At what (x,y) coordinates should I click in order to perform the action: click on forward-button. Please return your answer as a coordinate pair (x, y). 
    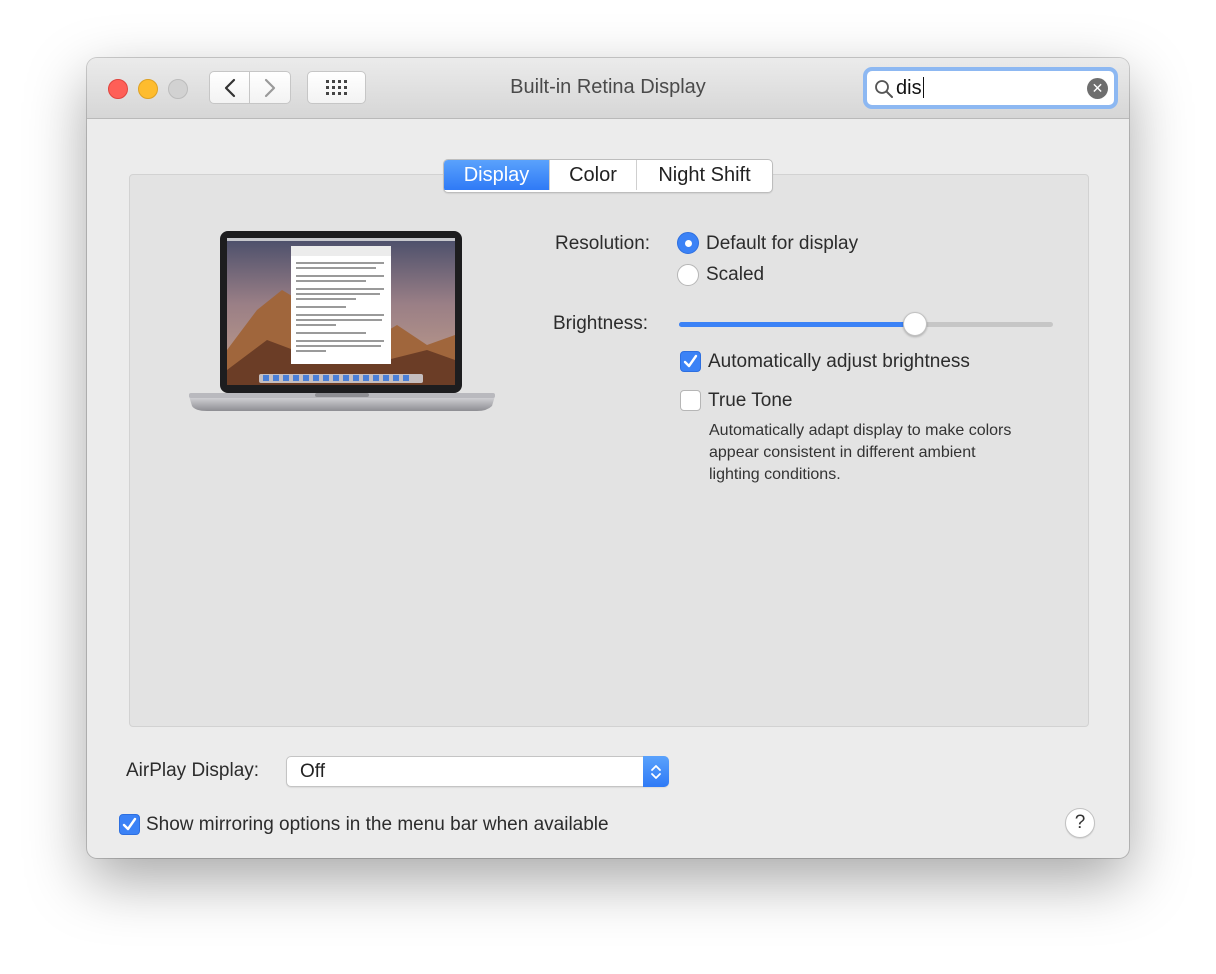
    Looking at the image, I should click on (270, 87).